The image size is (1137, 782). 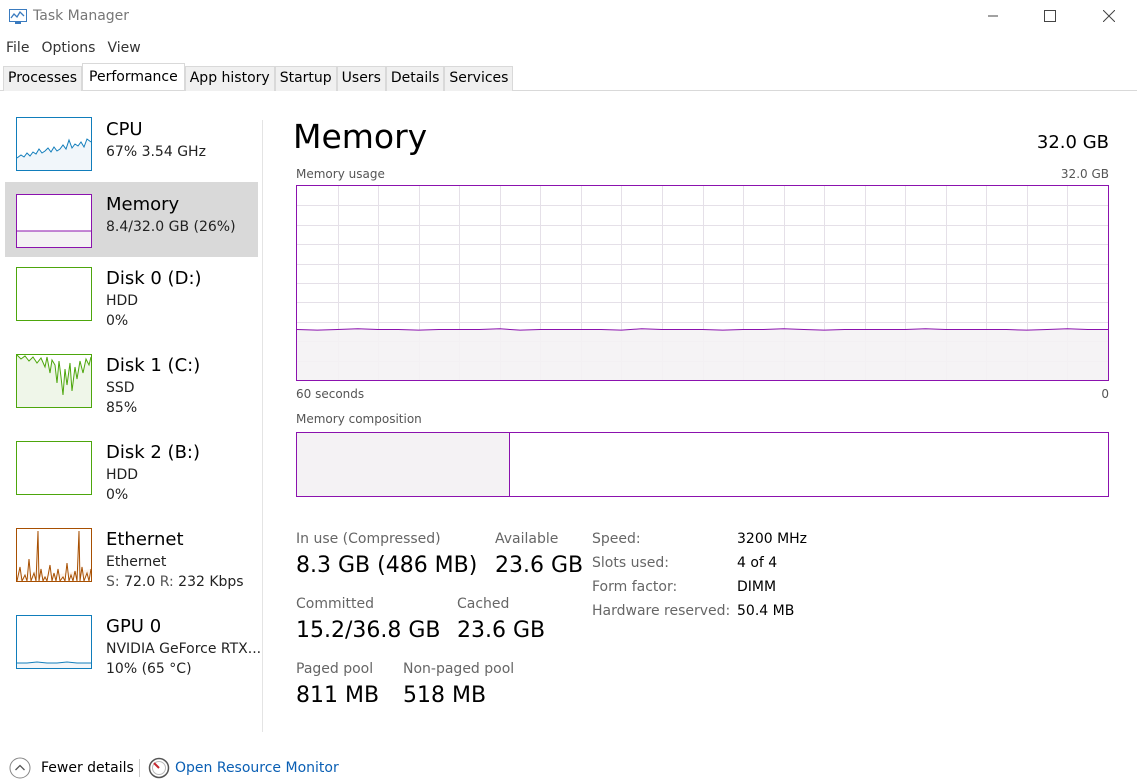 What do you see at coordinates (368, 630) in the screenshot?
I see `committed-value: 15.2/36.8 GB` at bounding box center [368, 630].